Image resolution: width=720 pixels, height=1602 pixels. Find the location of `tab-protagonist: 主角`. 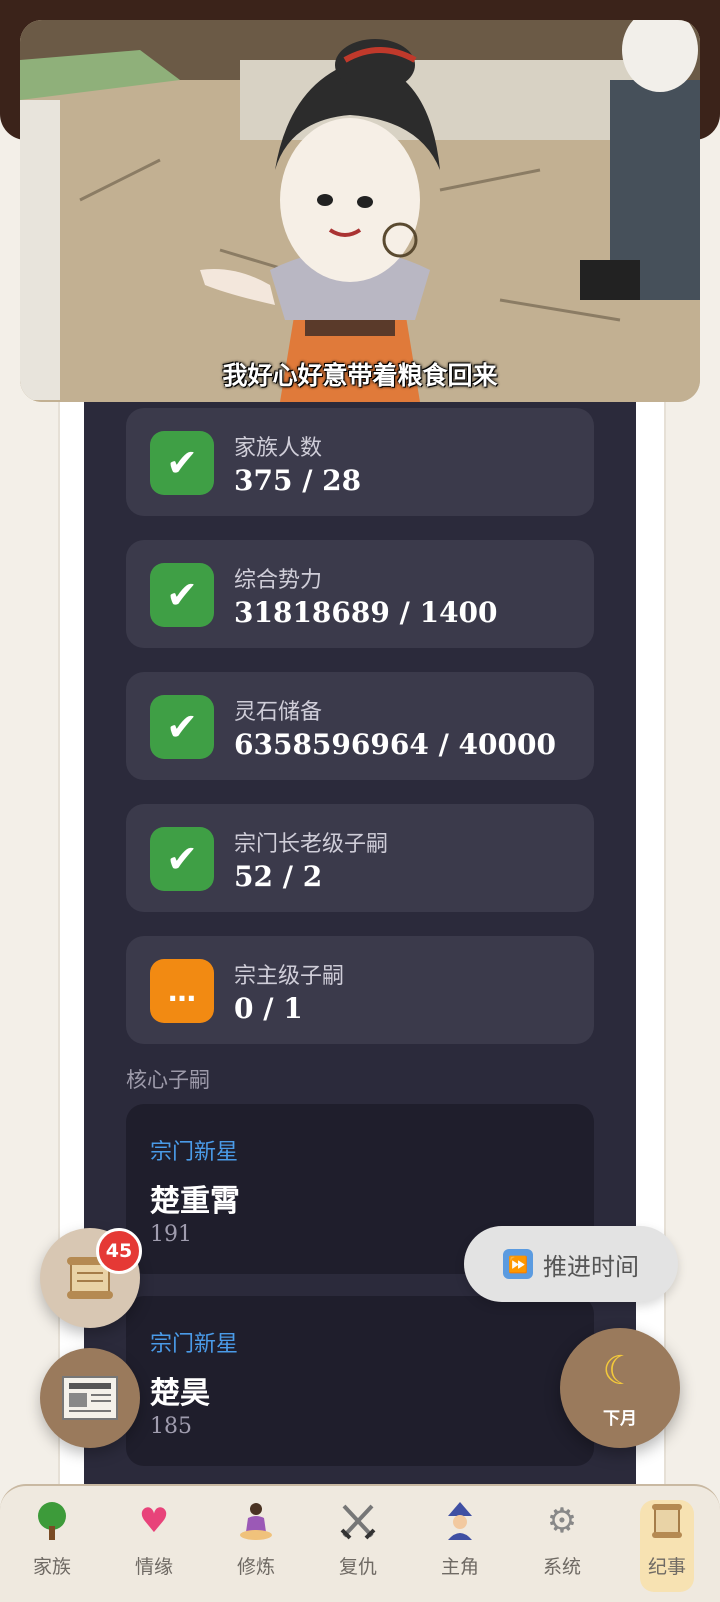

tab-protagonist: 主角 is located at coordinates (460, 1546).